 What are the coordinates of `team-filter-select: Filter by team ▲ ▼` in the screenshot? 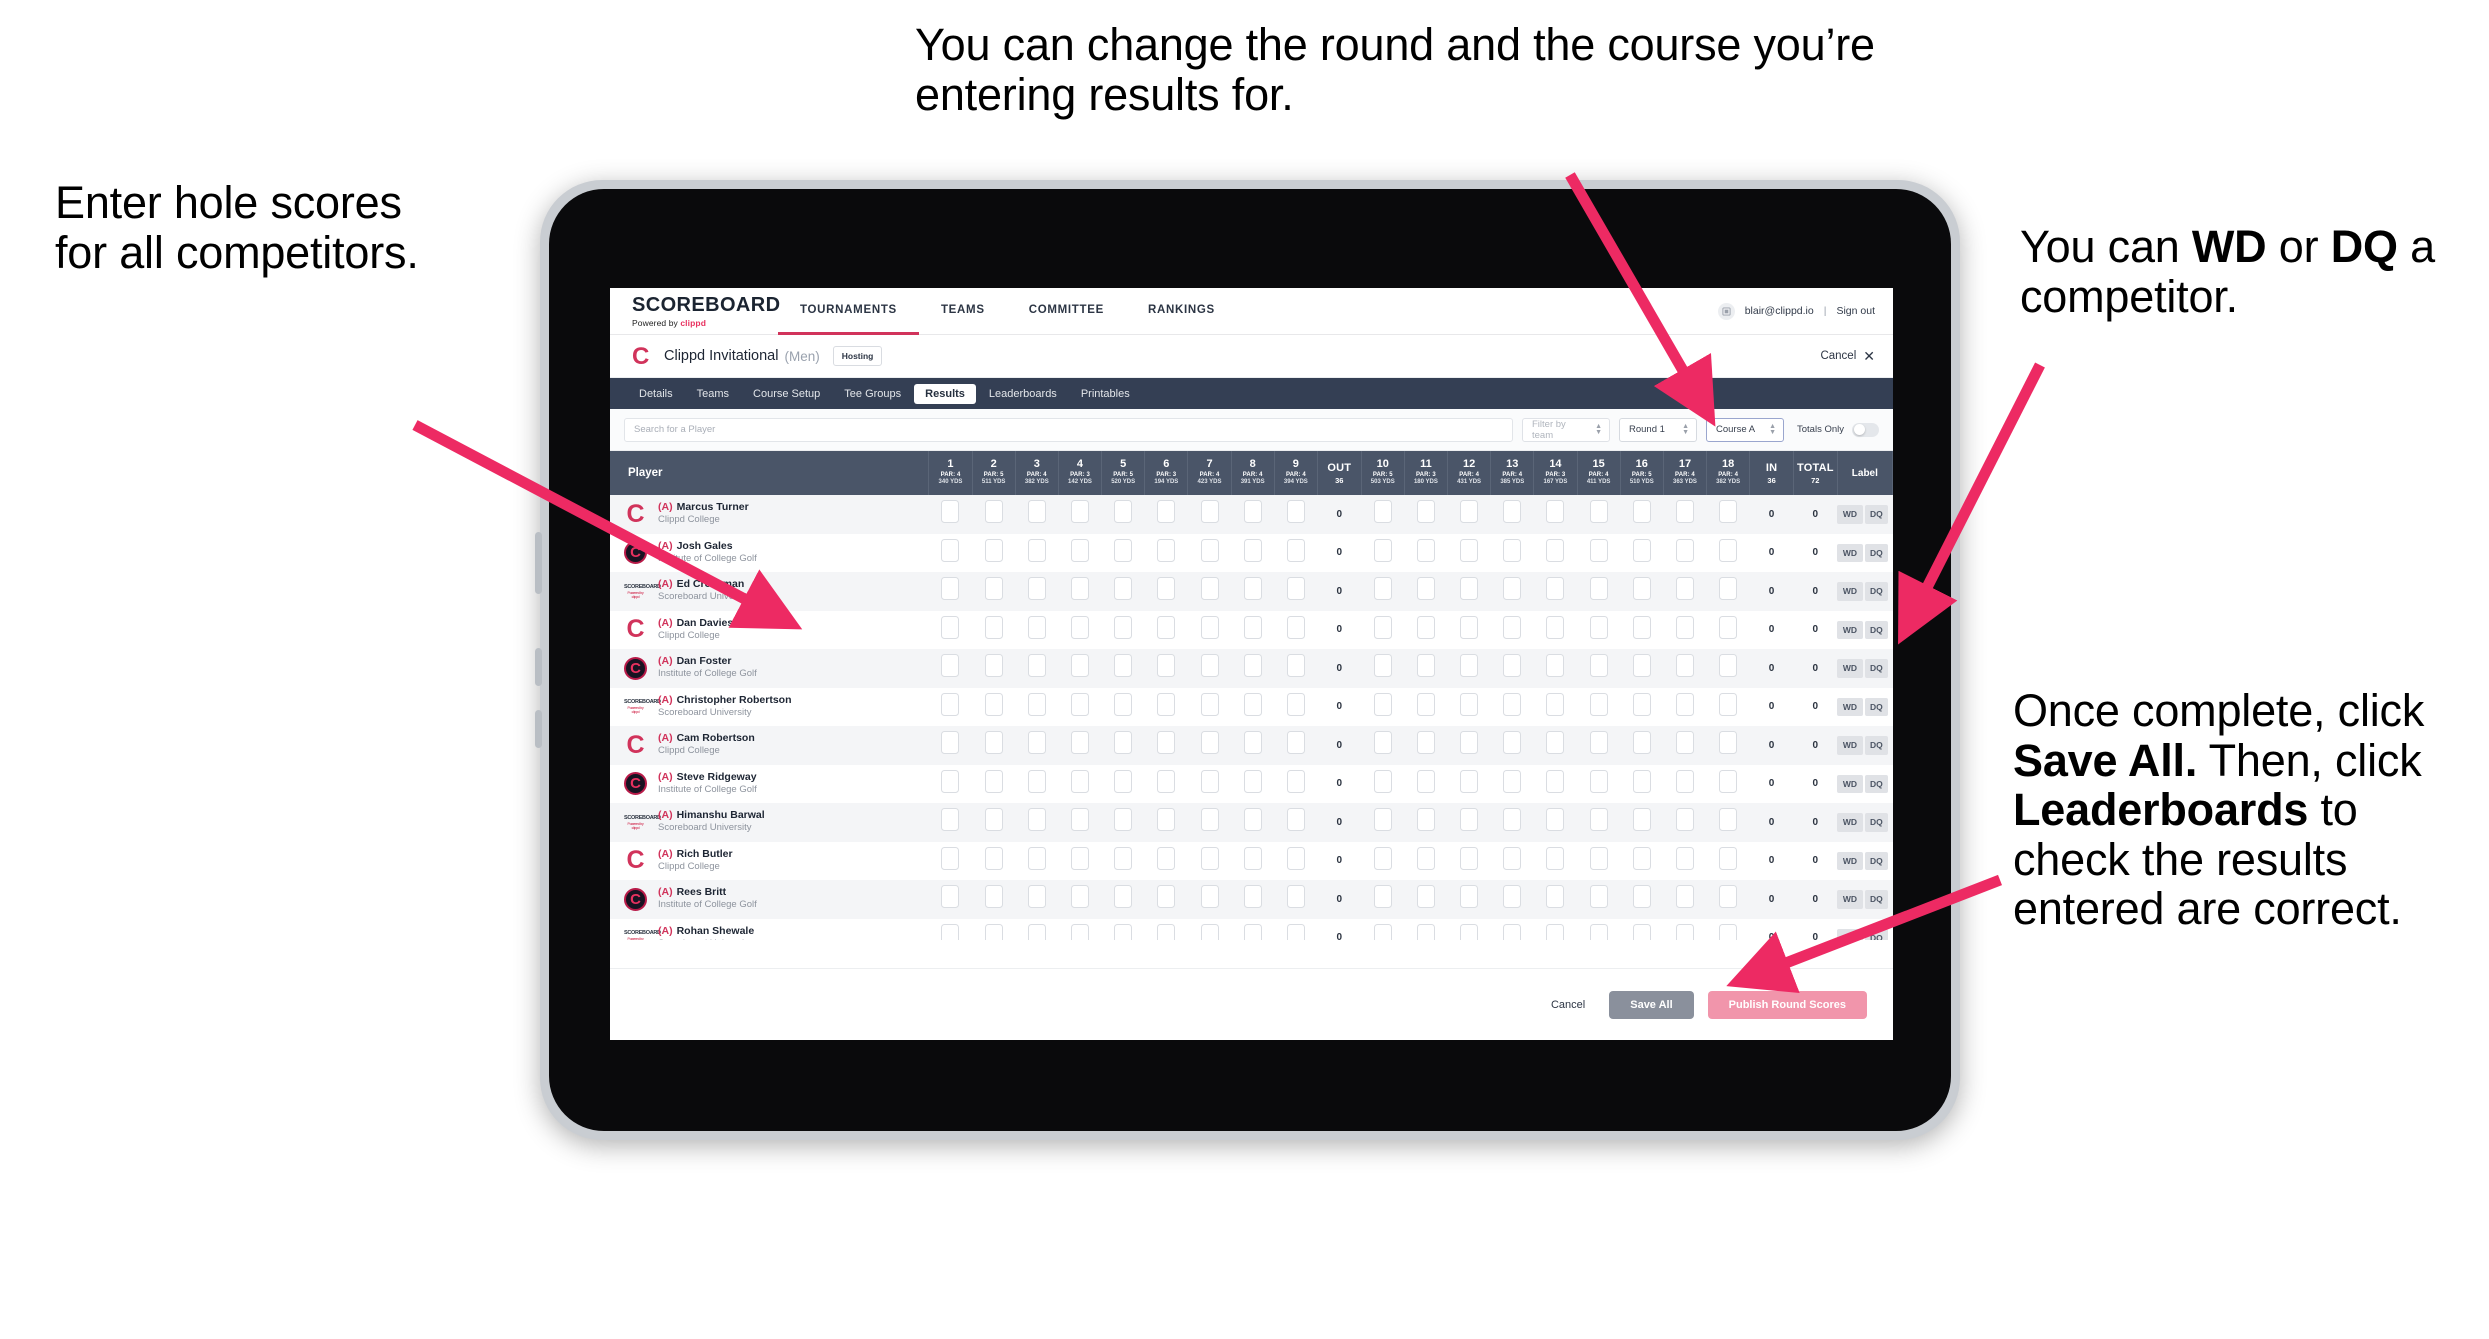 It's located at (1566, 429).